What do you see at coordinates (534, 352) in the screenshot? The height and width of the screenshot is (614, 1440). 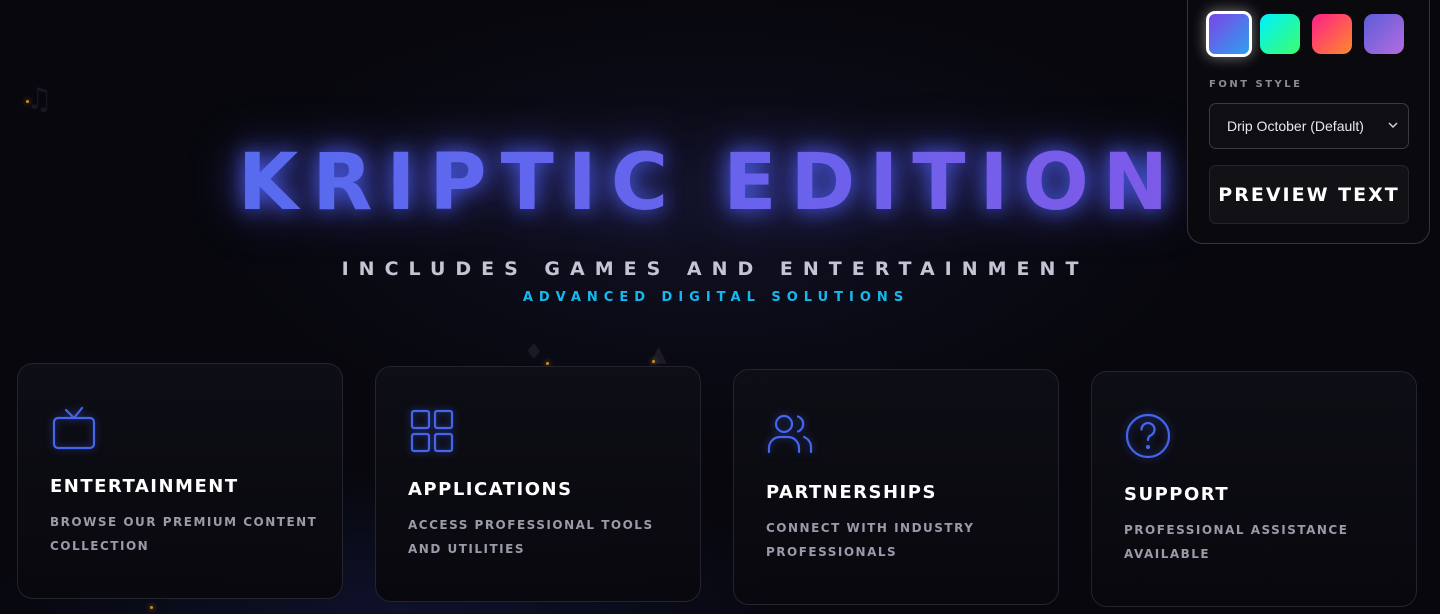 I see `background-decoration: ♦` at bounding box center [534, 352].